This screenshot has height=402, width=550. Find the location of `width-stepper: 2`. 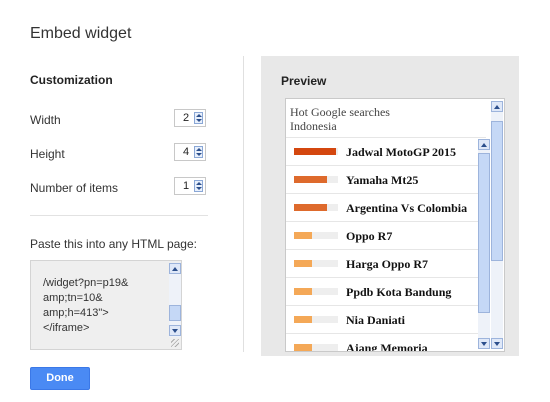

width-stepper: 2 is located at coordinates (190, 118).